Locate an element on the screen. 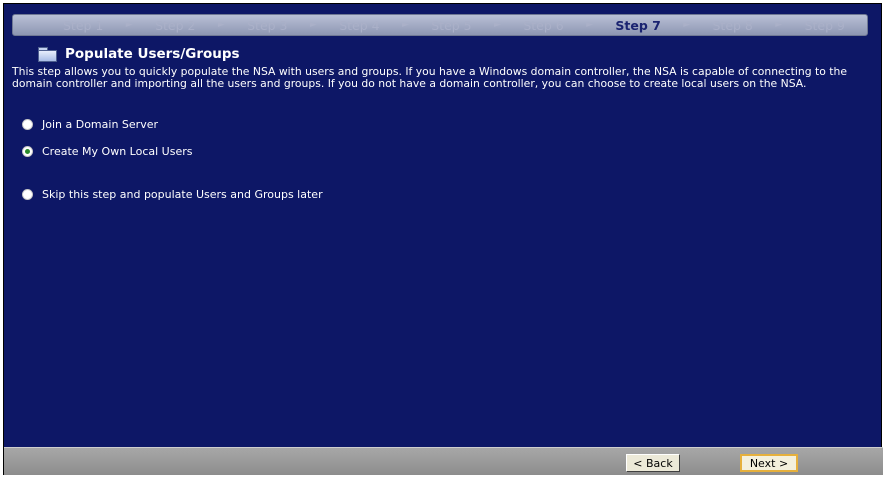 The image size is (887, 480). page-header: Populate Users/Groups is located at coordinates (127, 54).